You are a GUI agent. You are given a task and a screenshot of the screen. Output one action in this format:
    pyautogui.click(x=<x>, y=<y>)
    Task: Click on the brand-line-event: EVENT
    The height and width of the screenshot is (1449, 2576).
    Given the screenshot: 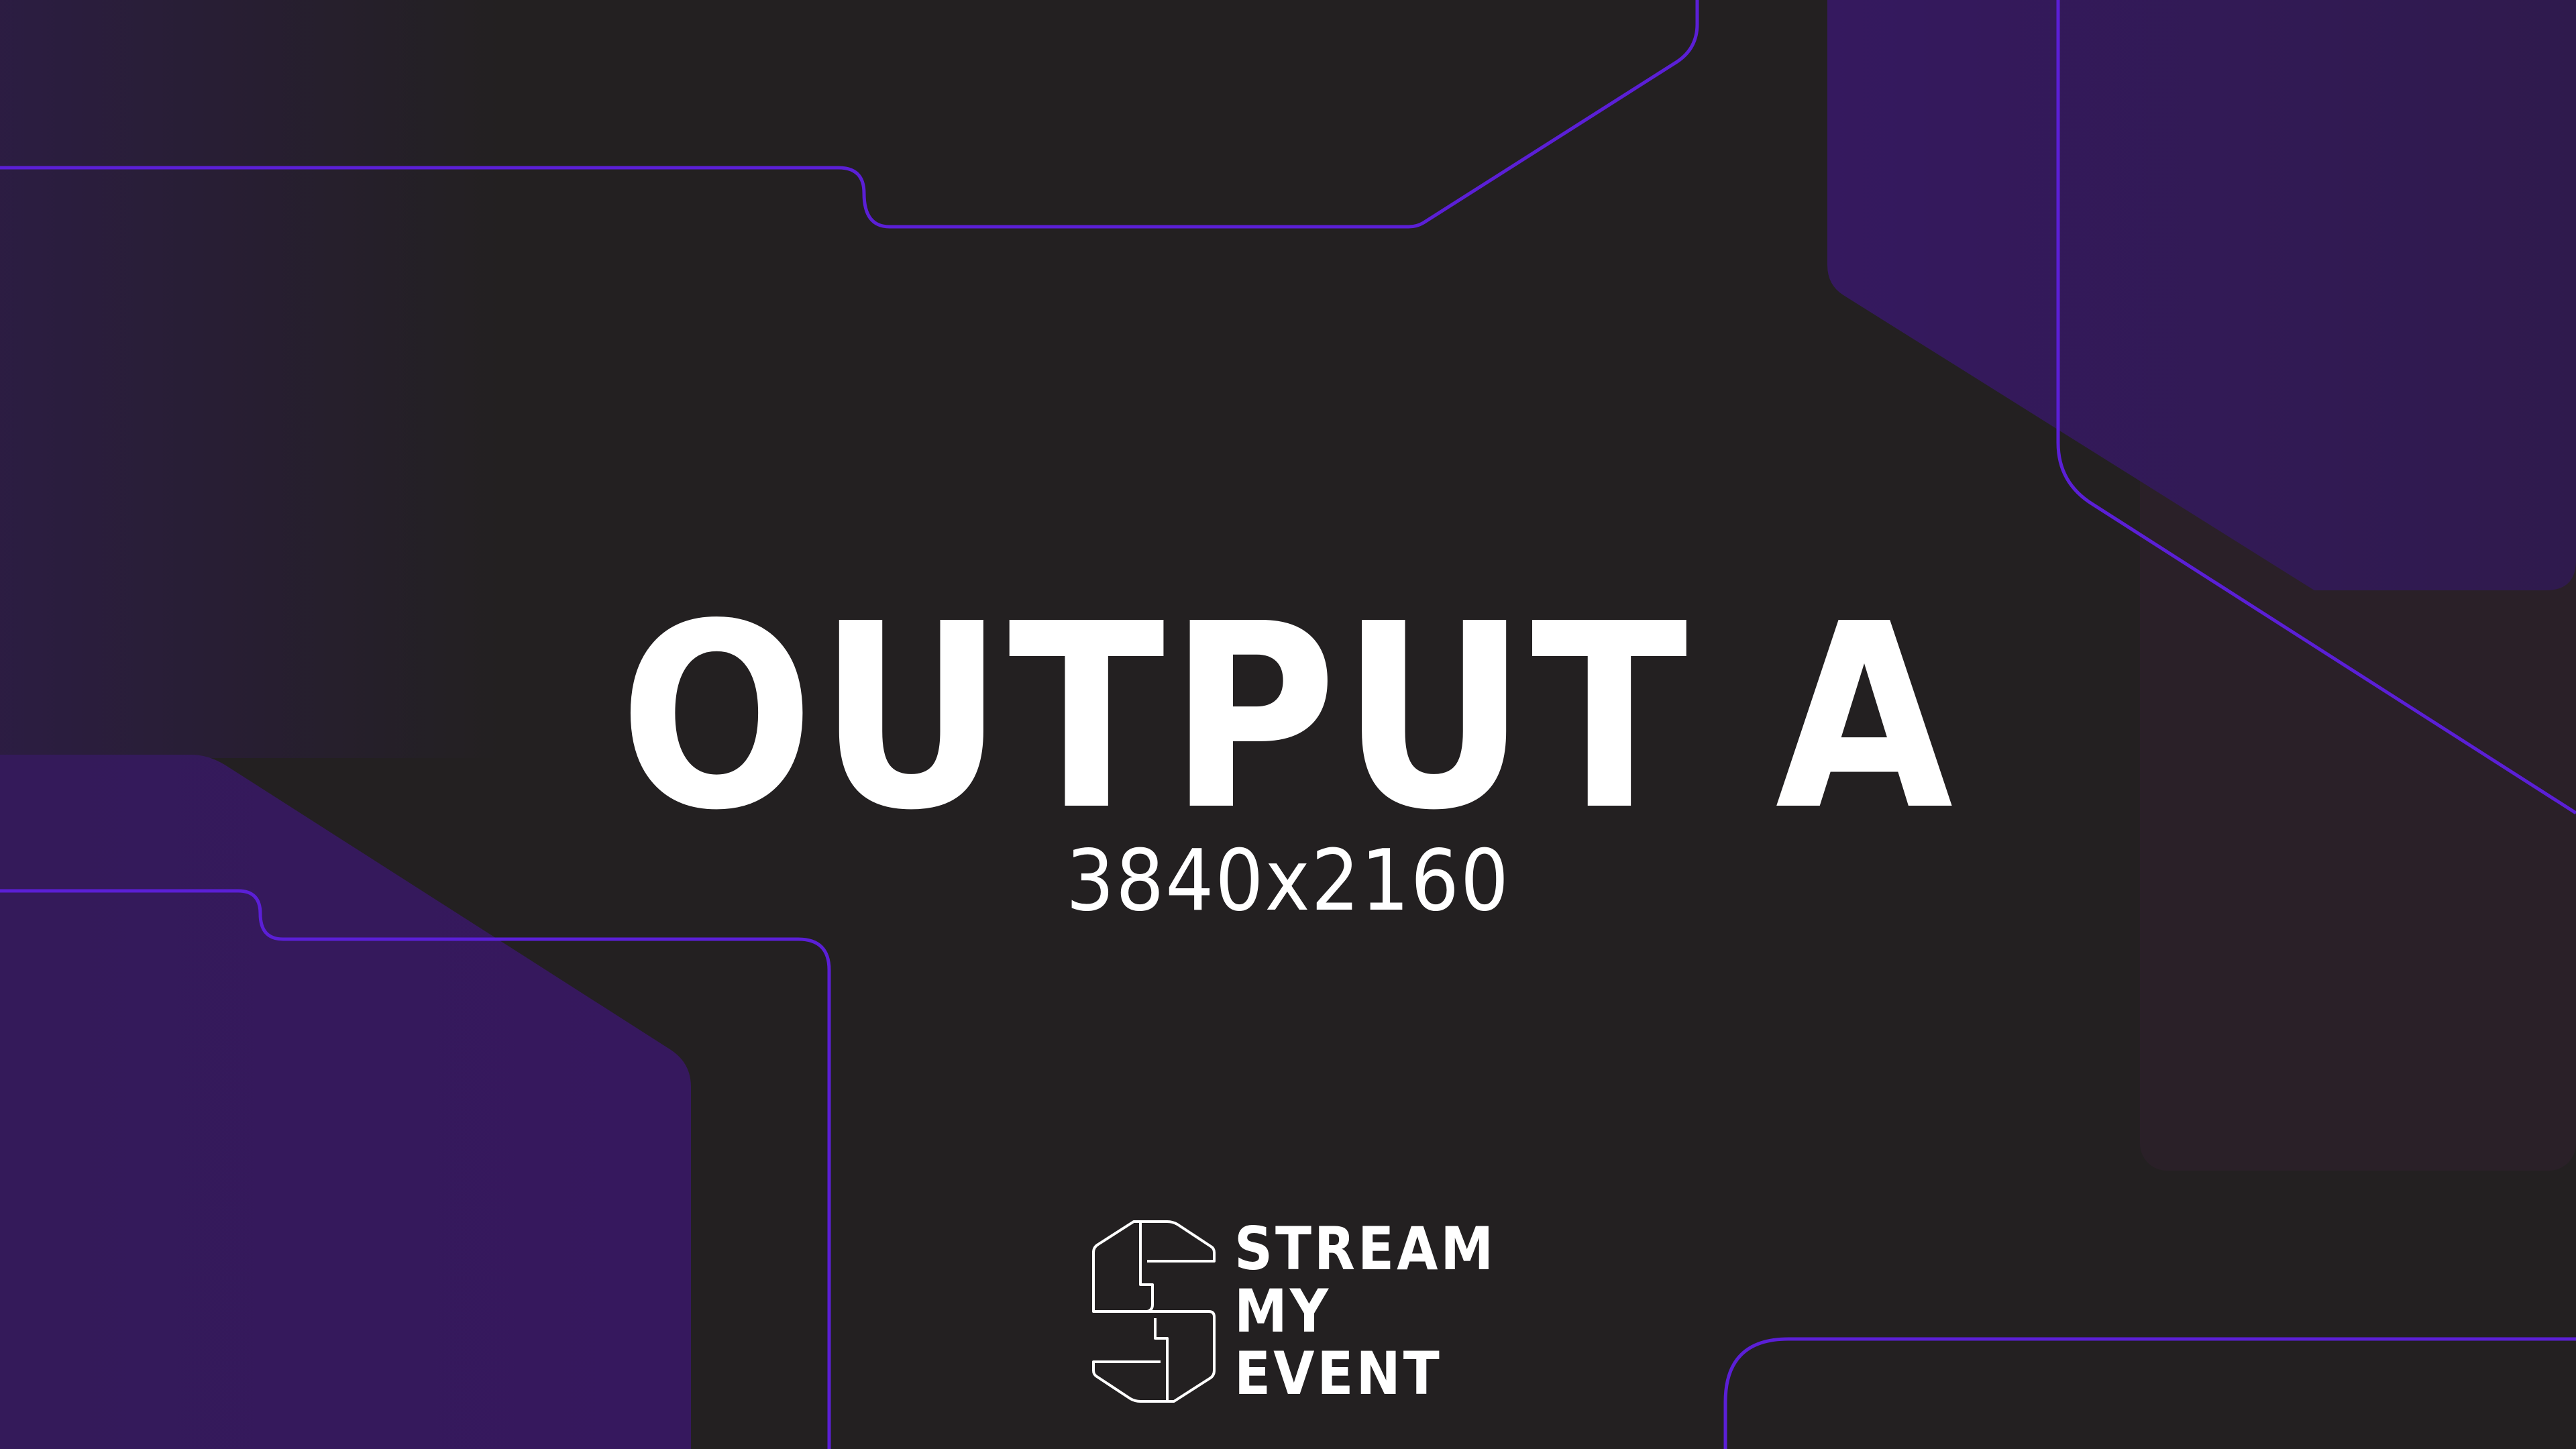 What is the action you would take?
    pyautogui.click(x=1338, y=1373)
    